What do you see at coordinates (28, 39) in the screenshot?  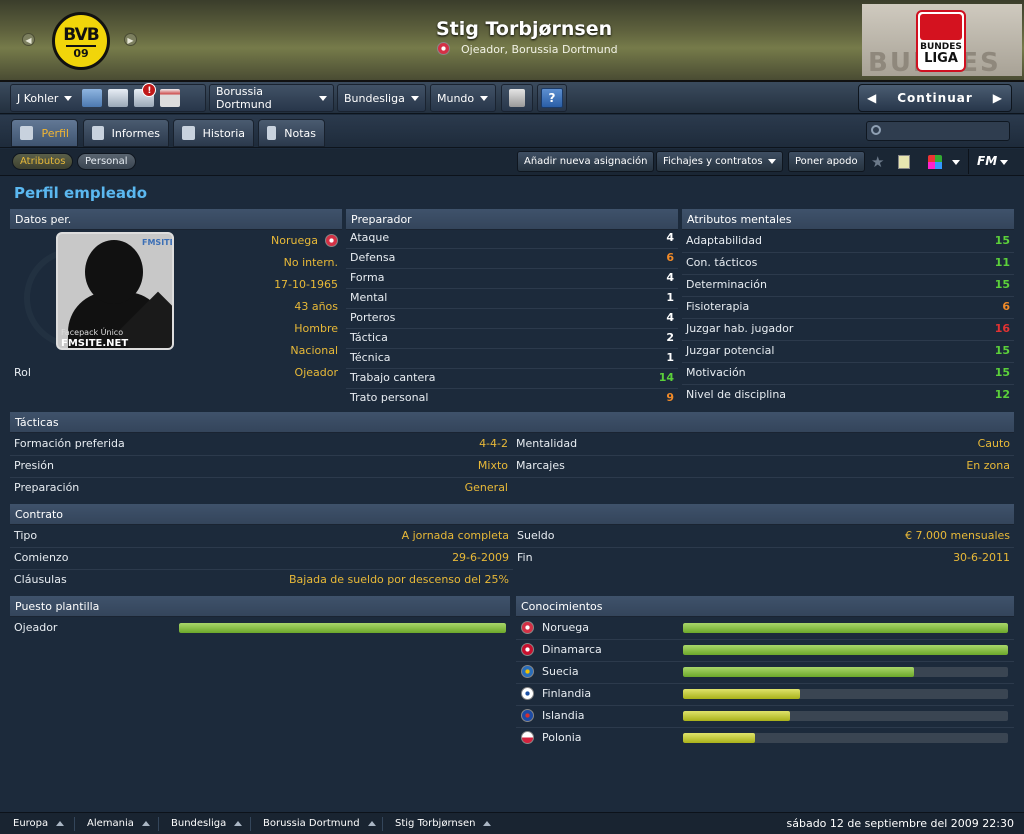 I see `prev-arrow-icon: ◀` at bounding box center [28, 39].